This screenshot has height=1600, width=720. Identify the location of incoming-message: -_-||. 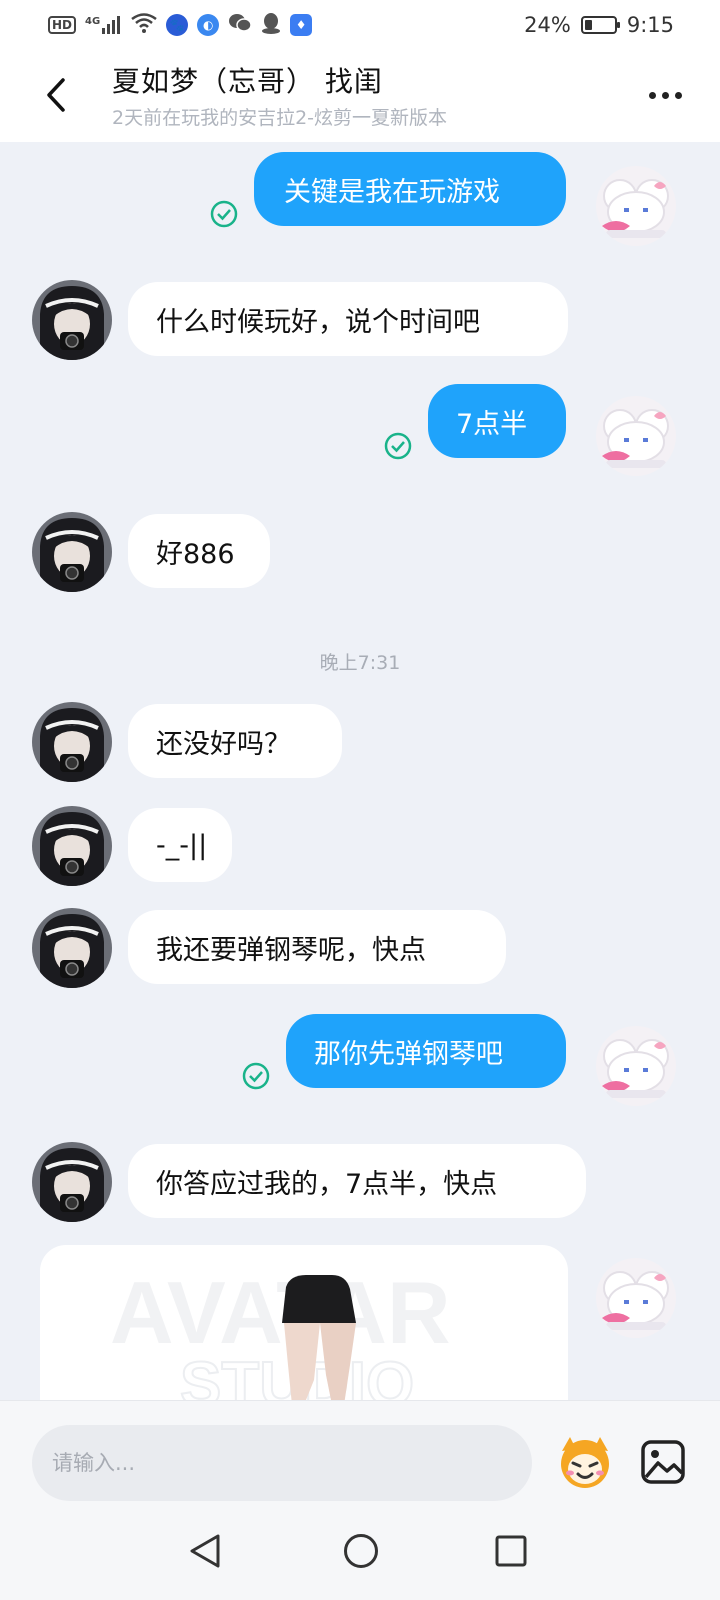
(180, 845).